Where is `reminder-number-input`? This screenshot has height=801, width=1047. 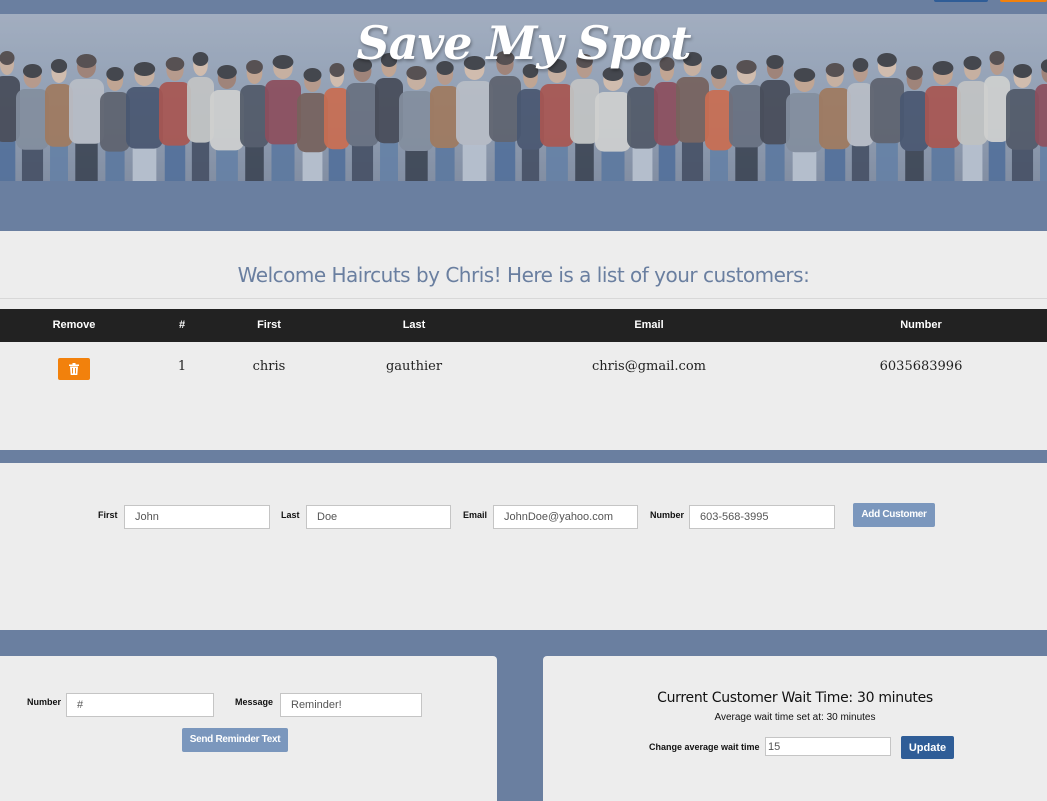
reminder-number-input is located at coordinates (140, 705).